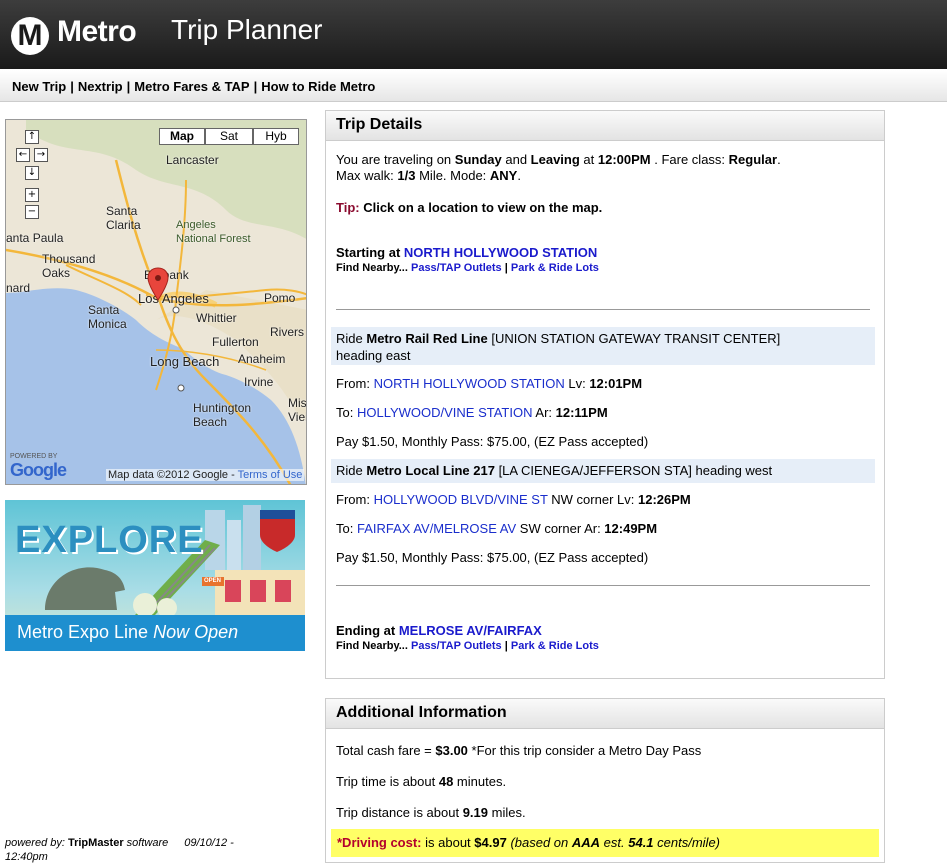 This screenshot has width=947, height=867. What do you see at coordinates (32, 173) in the screenshot?
I see `pan-down-button: ↓` at bounding box center [32, 173].